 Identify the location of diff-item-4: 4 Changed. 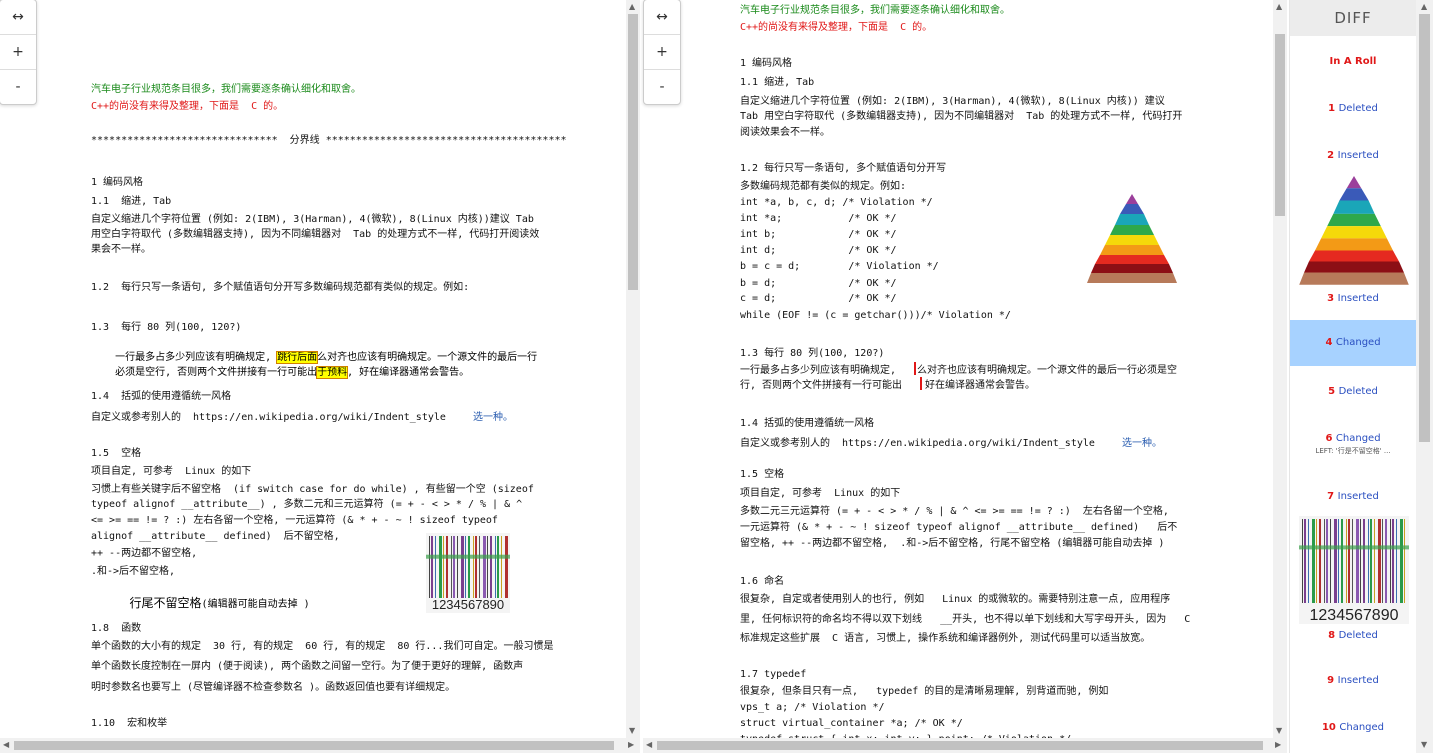
(1353, 343).